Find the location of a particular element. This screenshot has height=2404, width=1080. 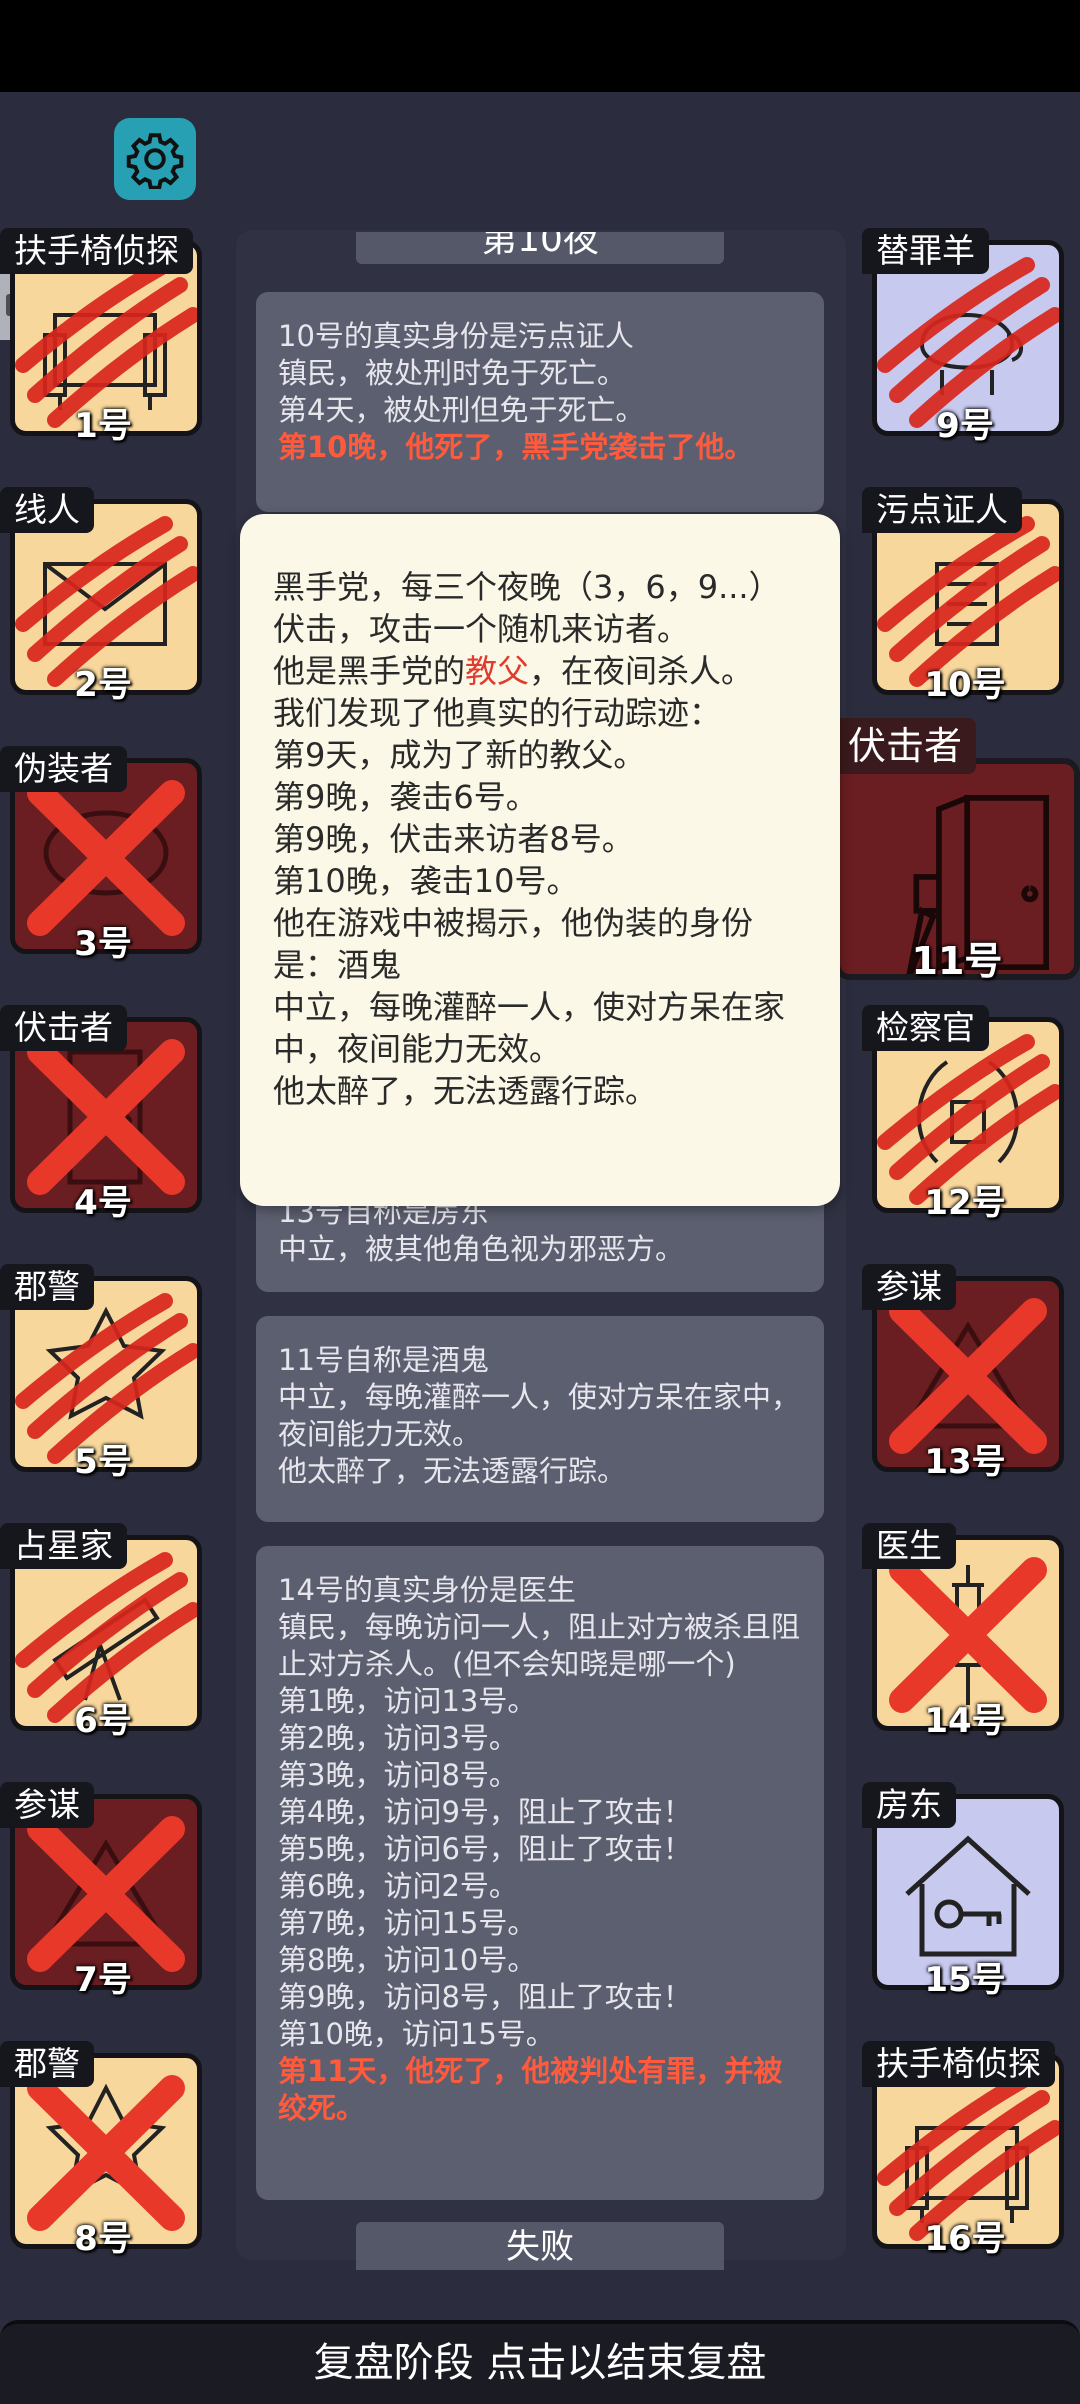

player-card: 线人 2号 is located at coordinates (103, 596).